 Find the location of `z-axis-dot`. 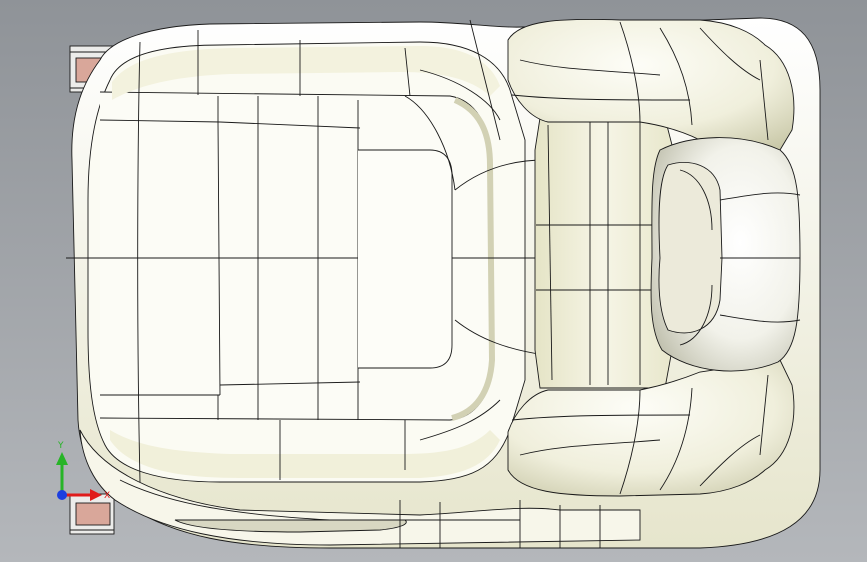

z-axis-dot is located at coordinates (62, 495).